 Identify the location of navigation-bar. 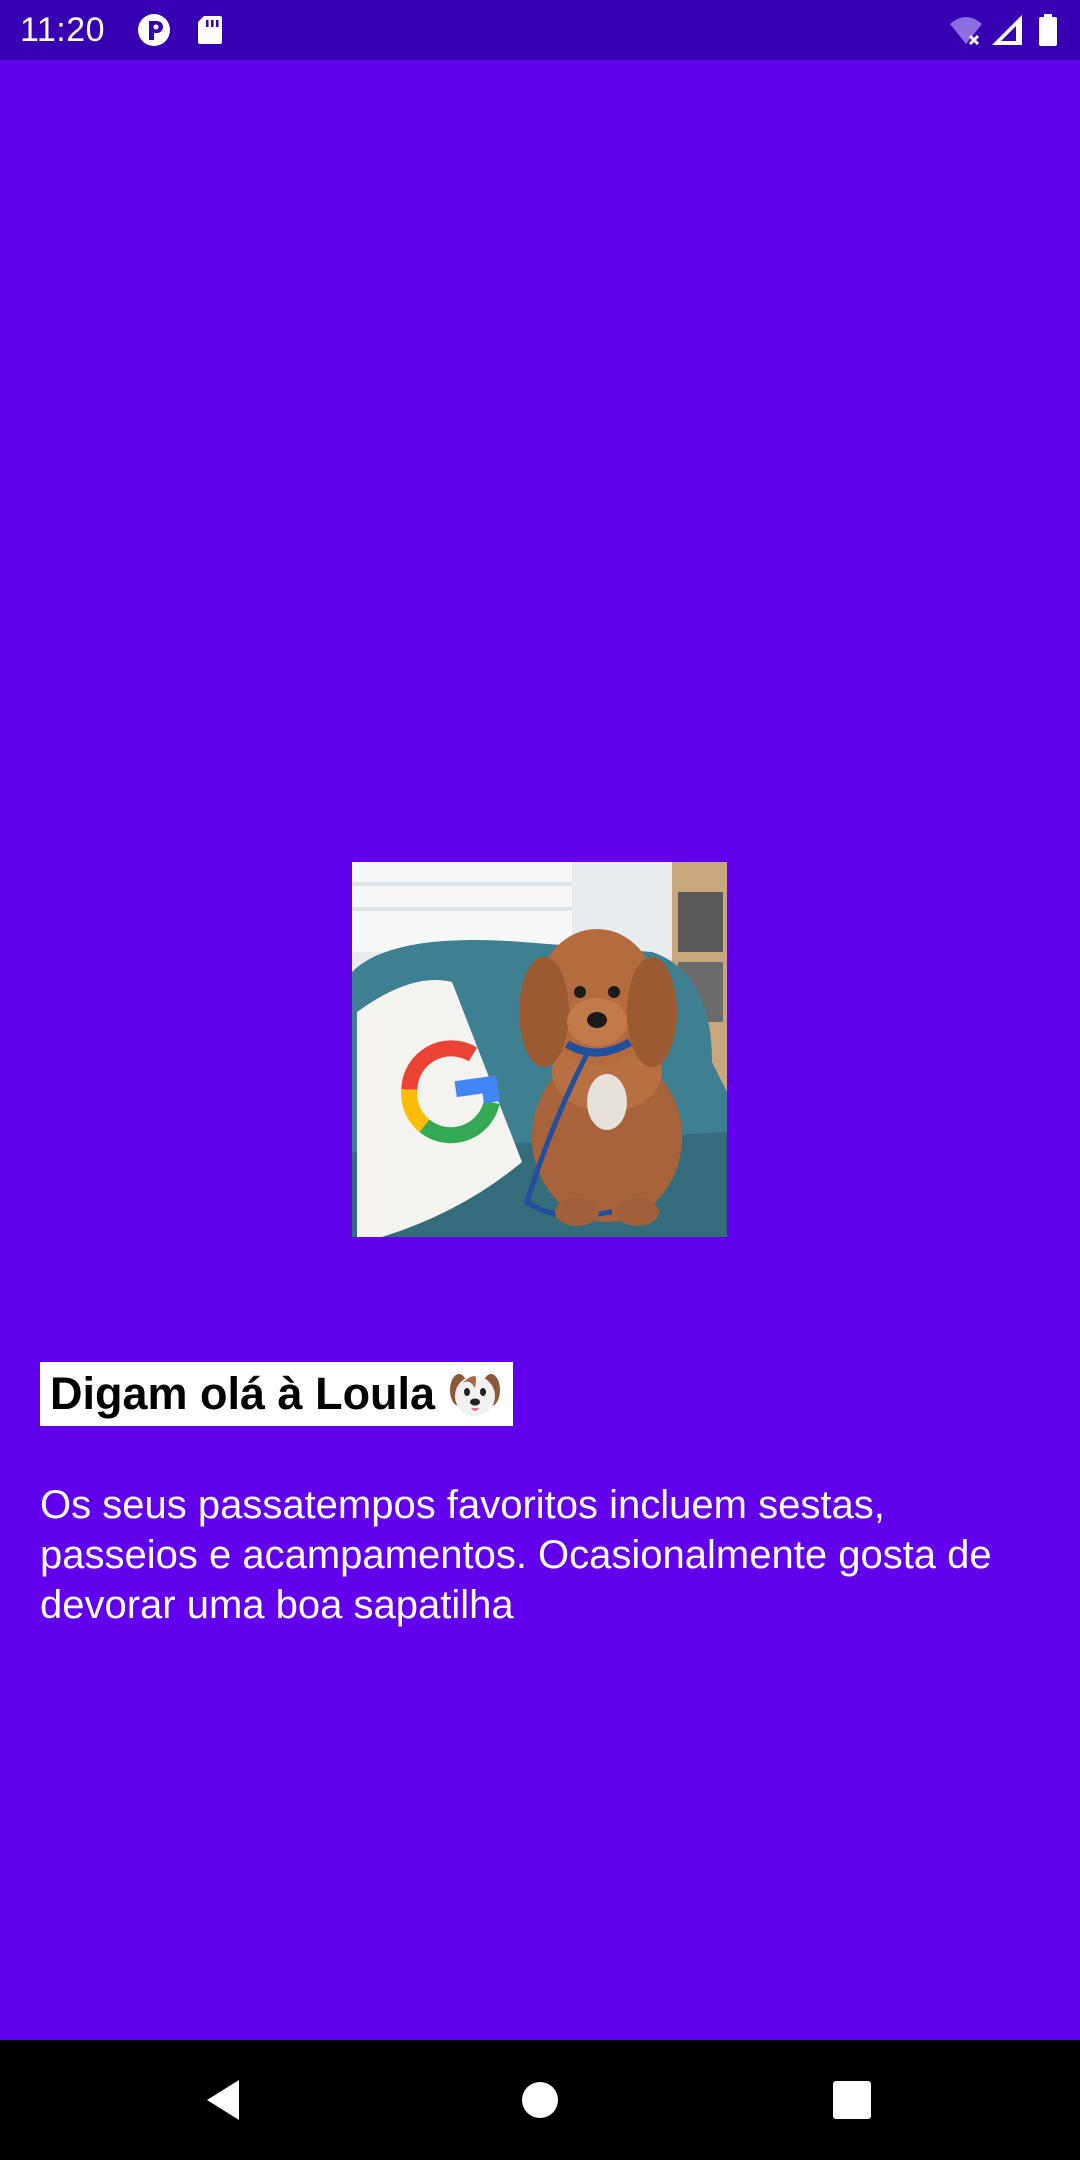
(540, 2100).